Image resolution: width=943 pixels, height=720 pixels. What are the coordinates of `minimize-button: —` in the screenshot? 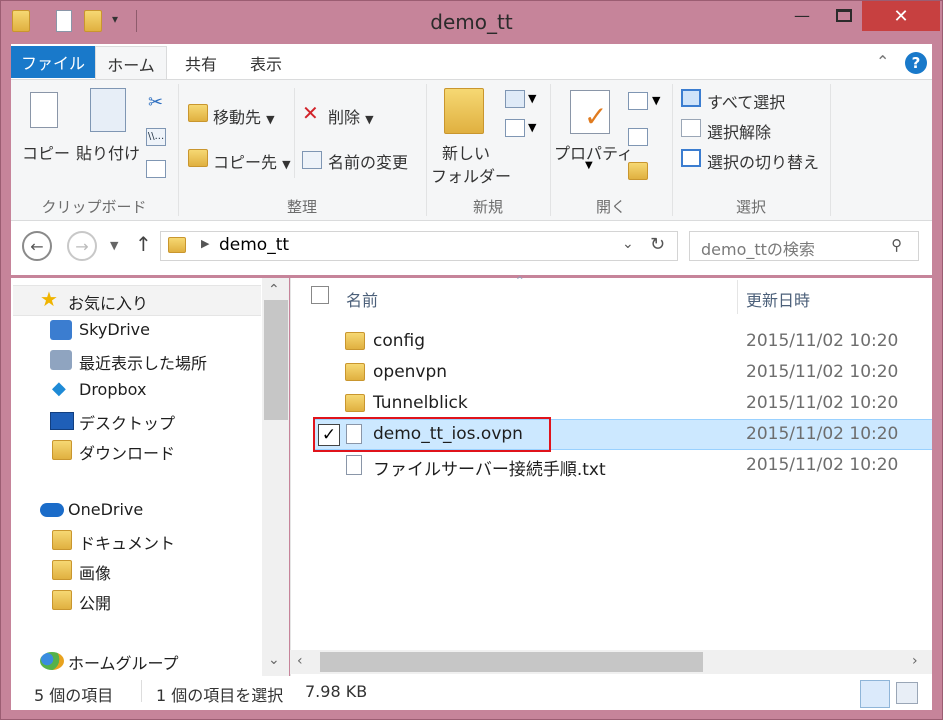 It's located at (802, 15).